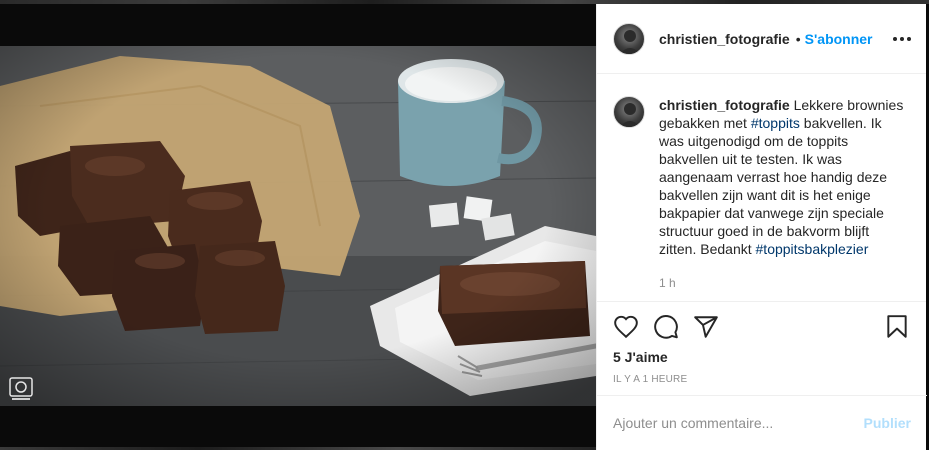 The height and width of the screenshot is (450, 929). I want to click on add-comment-bar: Publier, so click(762, 422).